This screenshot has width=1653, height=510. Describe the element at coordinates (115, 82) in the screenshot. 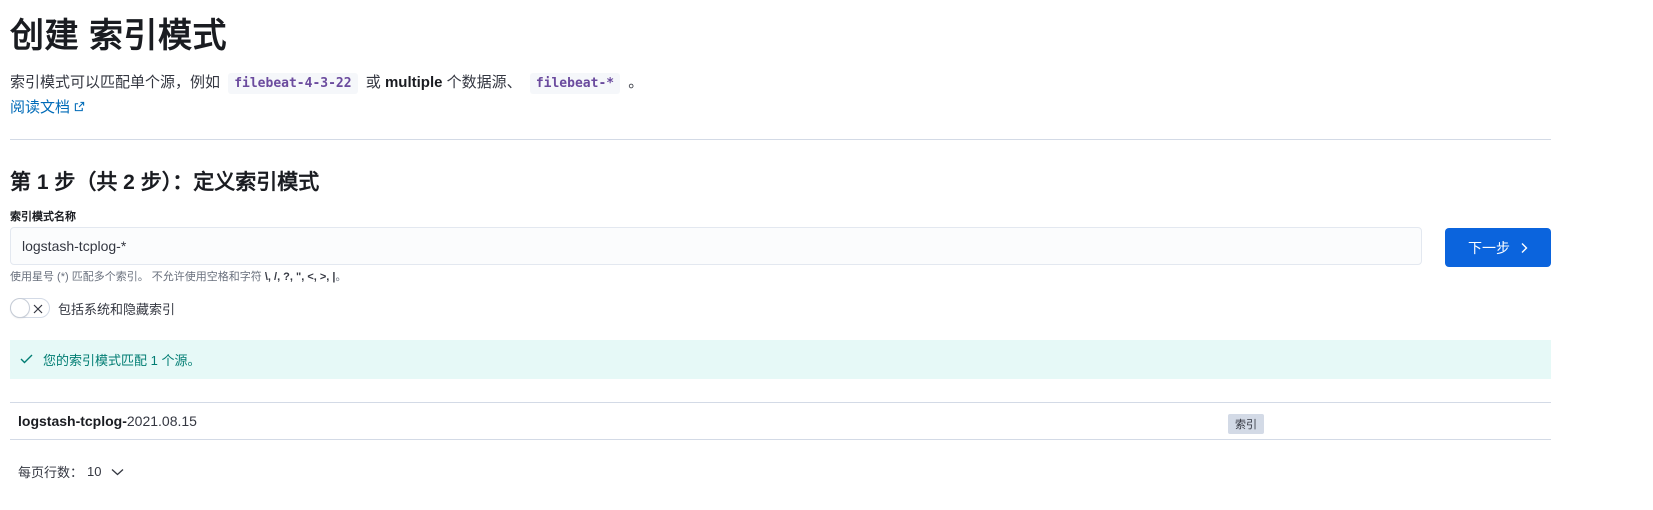

I see `description-text: 索引模式可以匹配单个源，例如` at that location.